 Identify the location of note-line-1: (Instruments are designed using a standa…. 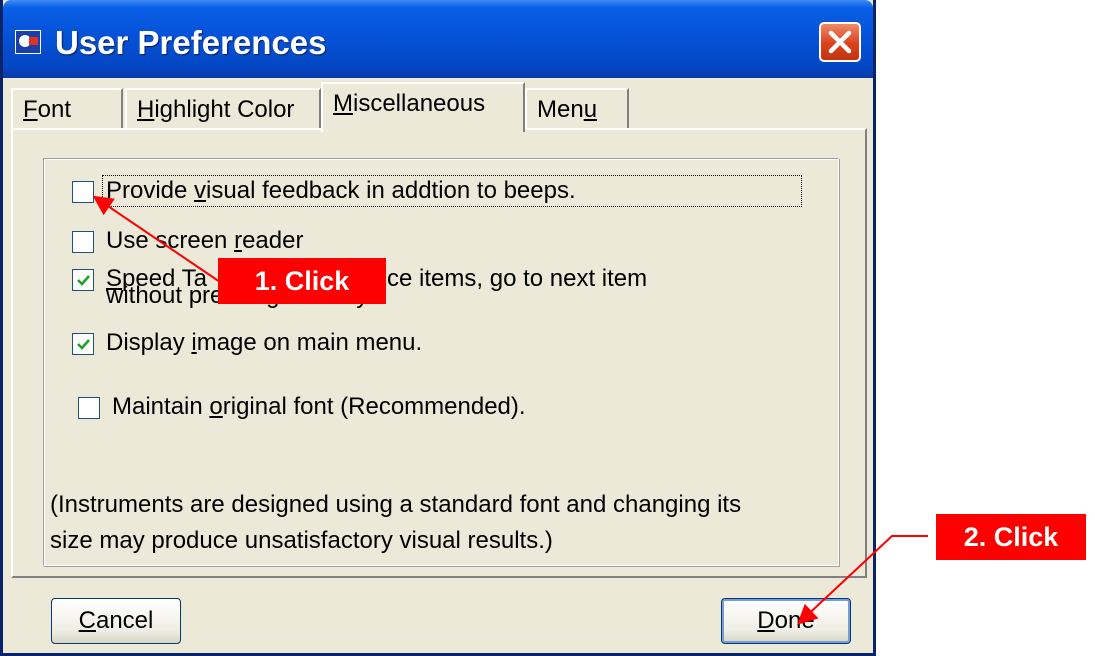
(396, 504).